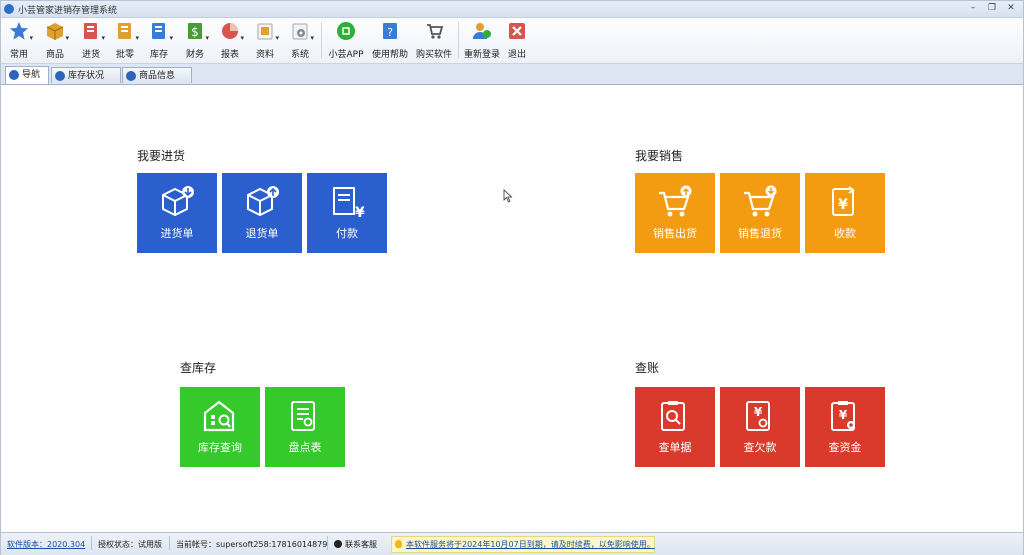 The height and width of the screenshot is (555, 1024). I want to click on purchase-return-tile: 退货单, so click(262, 213).